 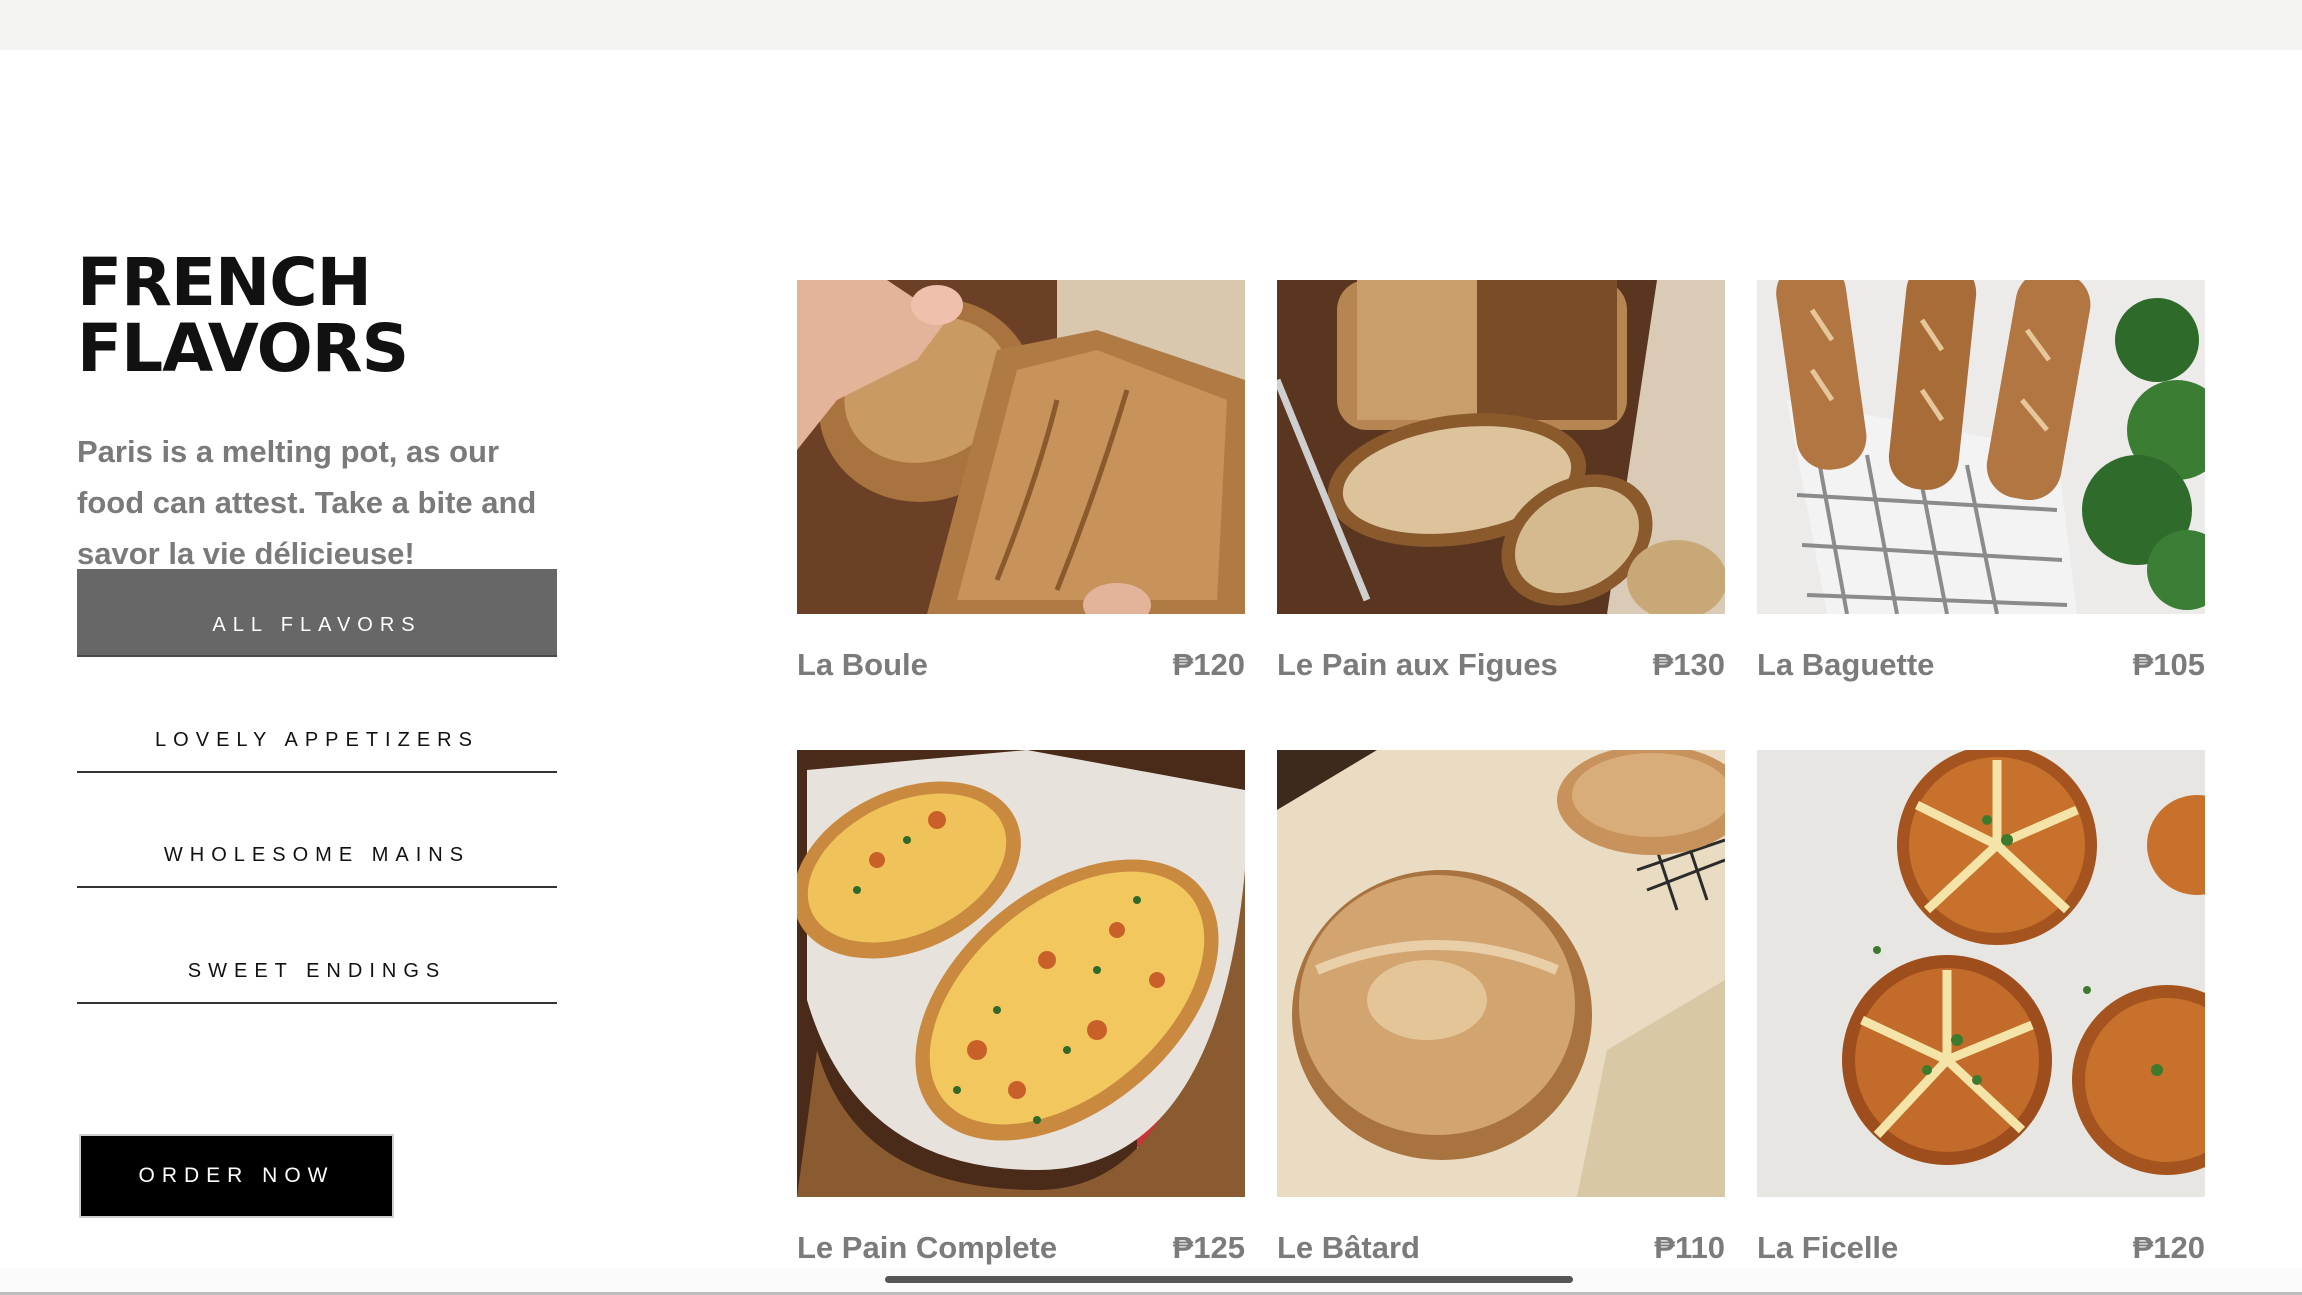 I want to click on product-card-le-pain-complete: Le Pain Complete ₱125, so click(x=1021, y=1008).